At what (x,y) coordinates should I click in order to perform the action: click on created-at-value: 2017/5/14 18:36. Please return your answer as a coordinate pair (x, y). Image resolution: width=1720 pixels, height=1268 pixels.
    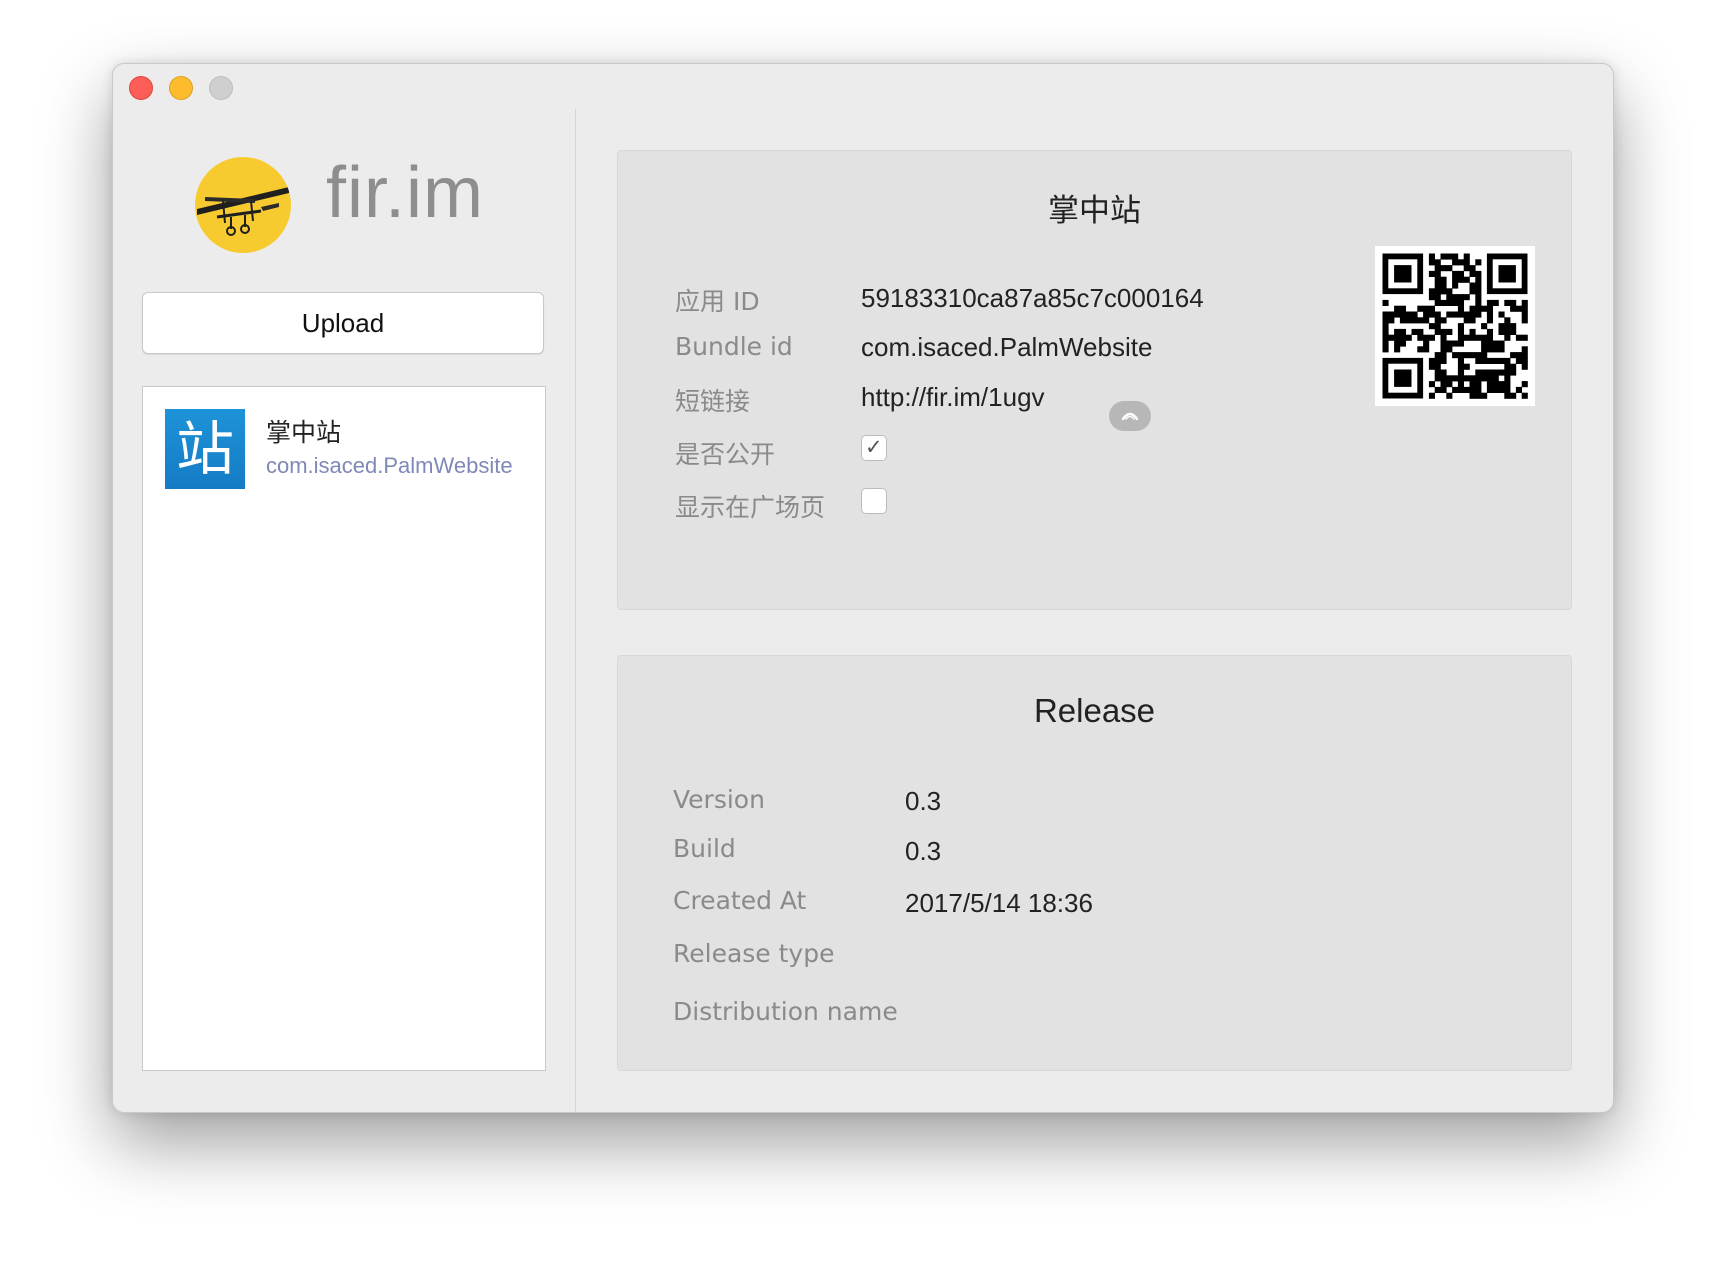
    Looking at the image, I should click on (999, 903).